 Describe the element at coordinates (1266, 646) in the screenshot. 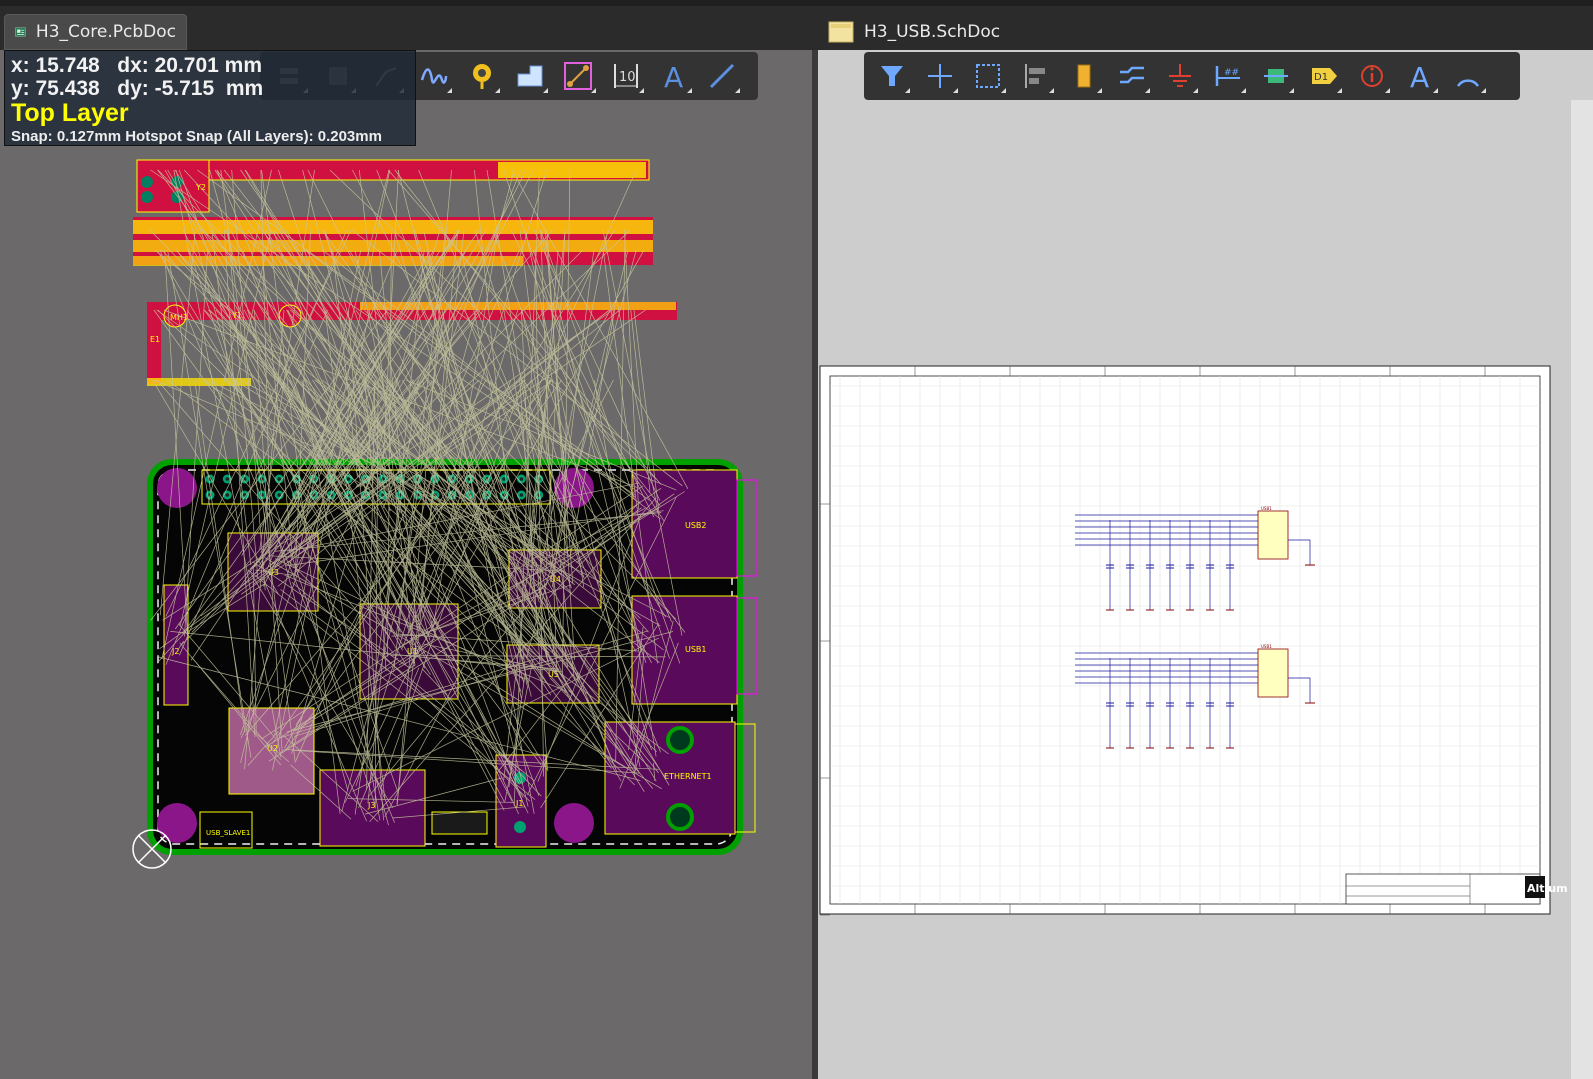

I see `usb-hub-part-label-2: USB1` at that location.